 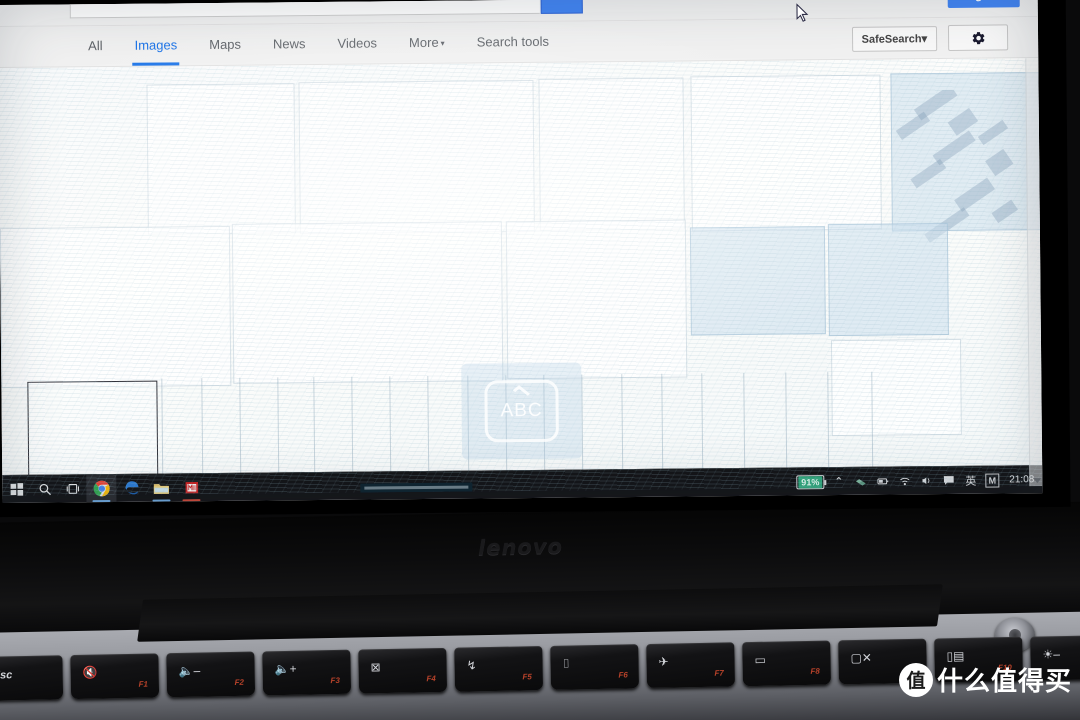 I want to click on nav-tab-maps-label: Maps, so click(x=225, y=44).